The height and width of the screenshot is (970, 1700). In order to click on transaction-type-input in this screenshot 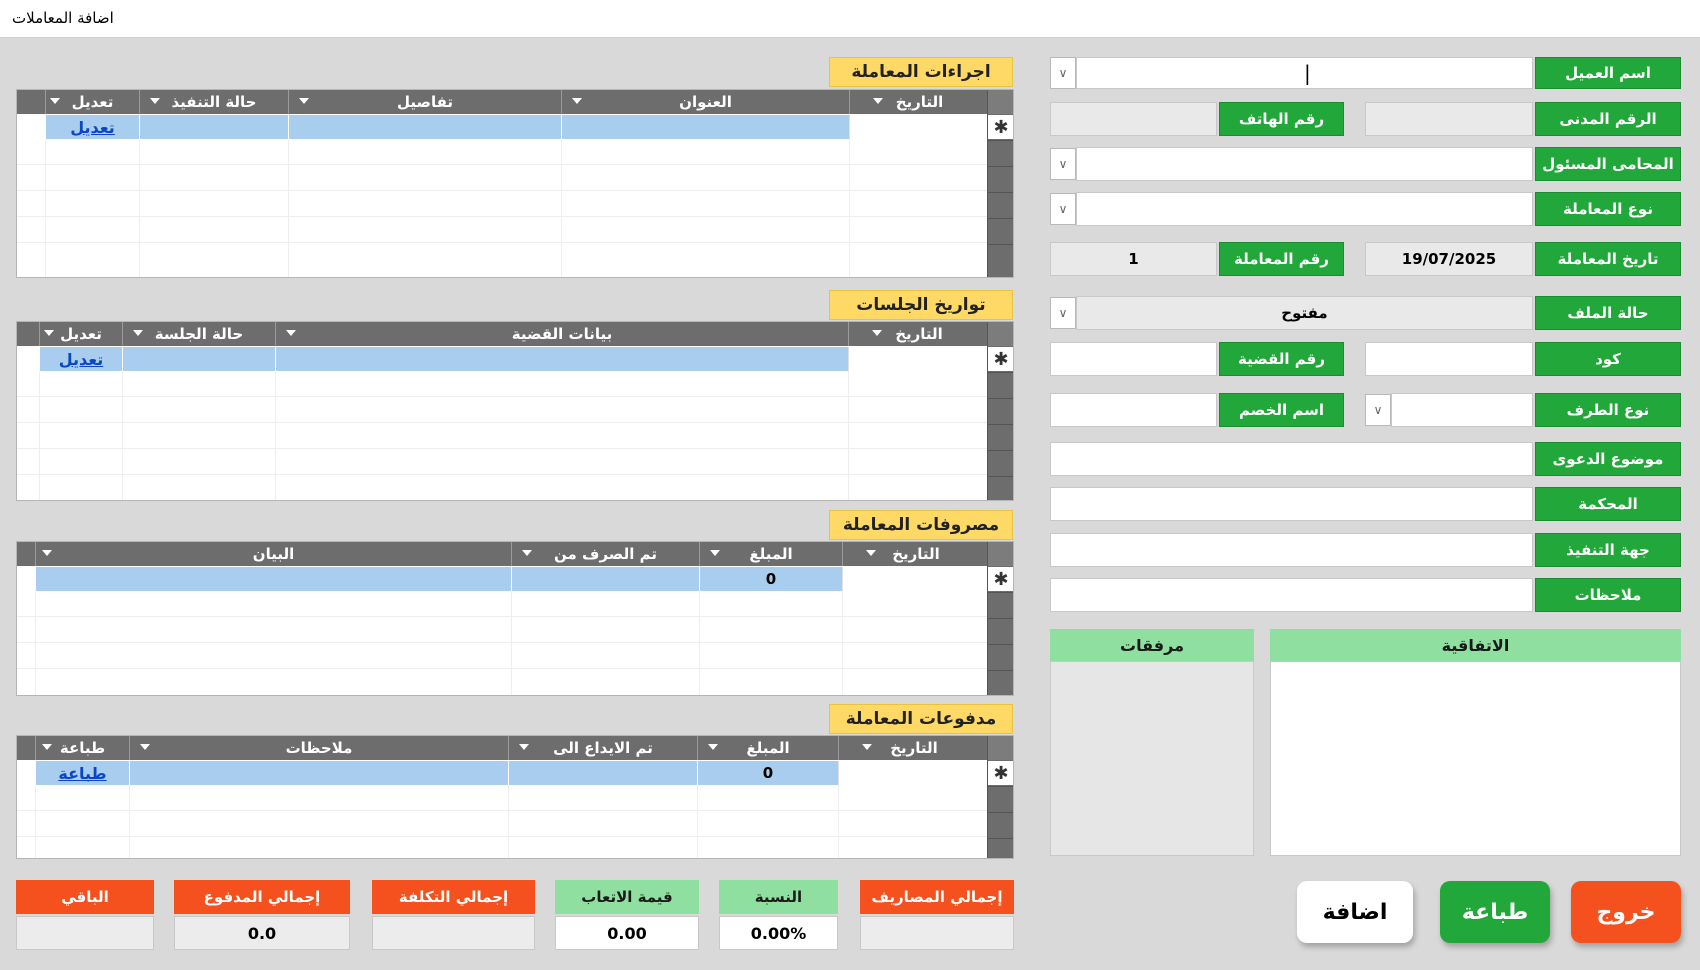, I will do `click(1304, 209)`.